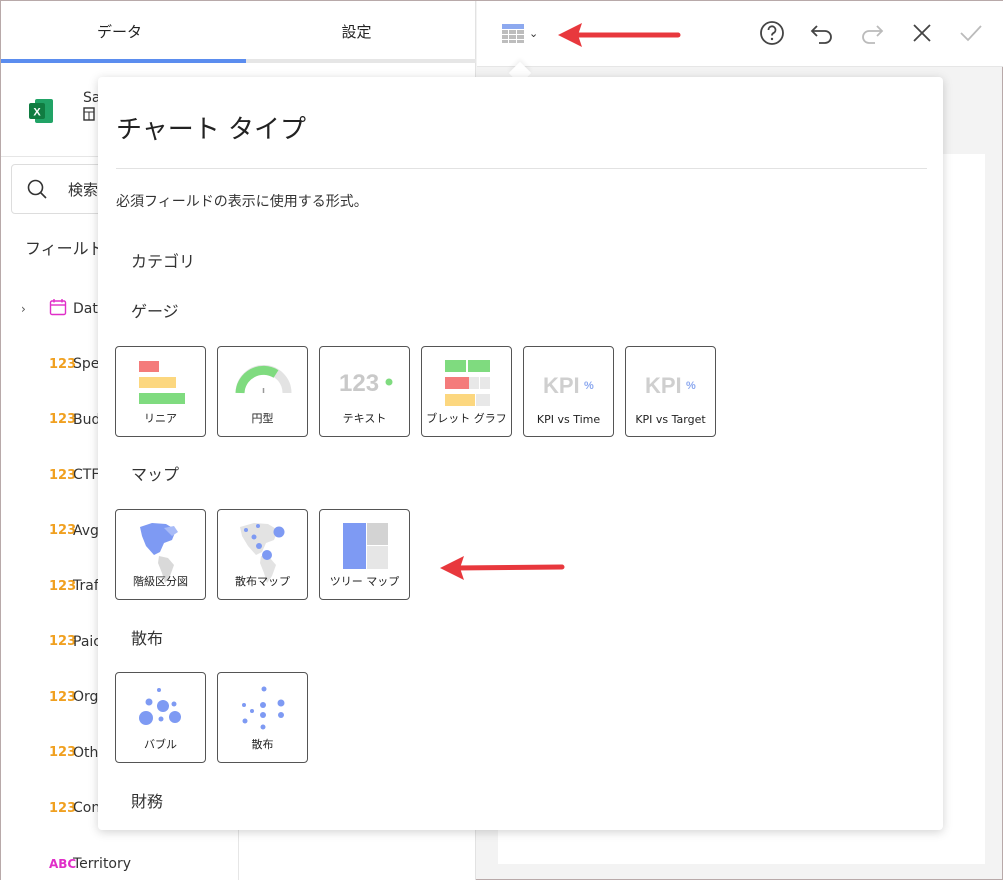 Image resolution: width=1003 pixels, height=880 pixels. I want to click on popup-description: 必須フィールドの表示に使用する形式。, so click(242, 202).